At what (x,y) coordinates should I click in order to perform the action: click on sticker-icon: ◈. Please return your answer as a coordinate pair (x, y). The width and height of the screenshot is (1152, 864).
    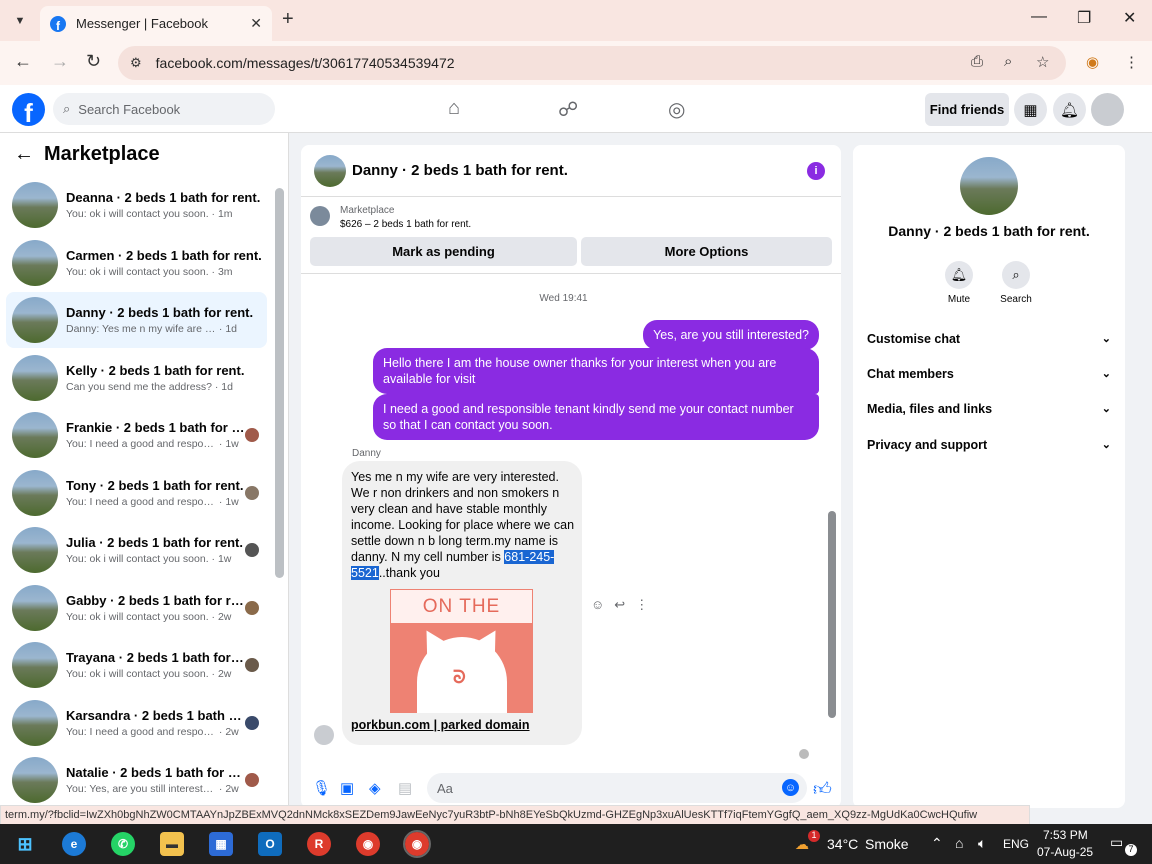
    Looking at the image, I should click on (375, 788).